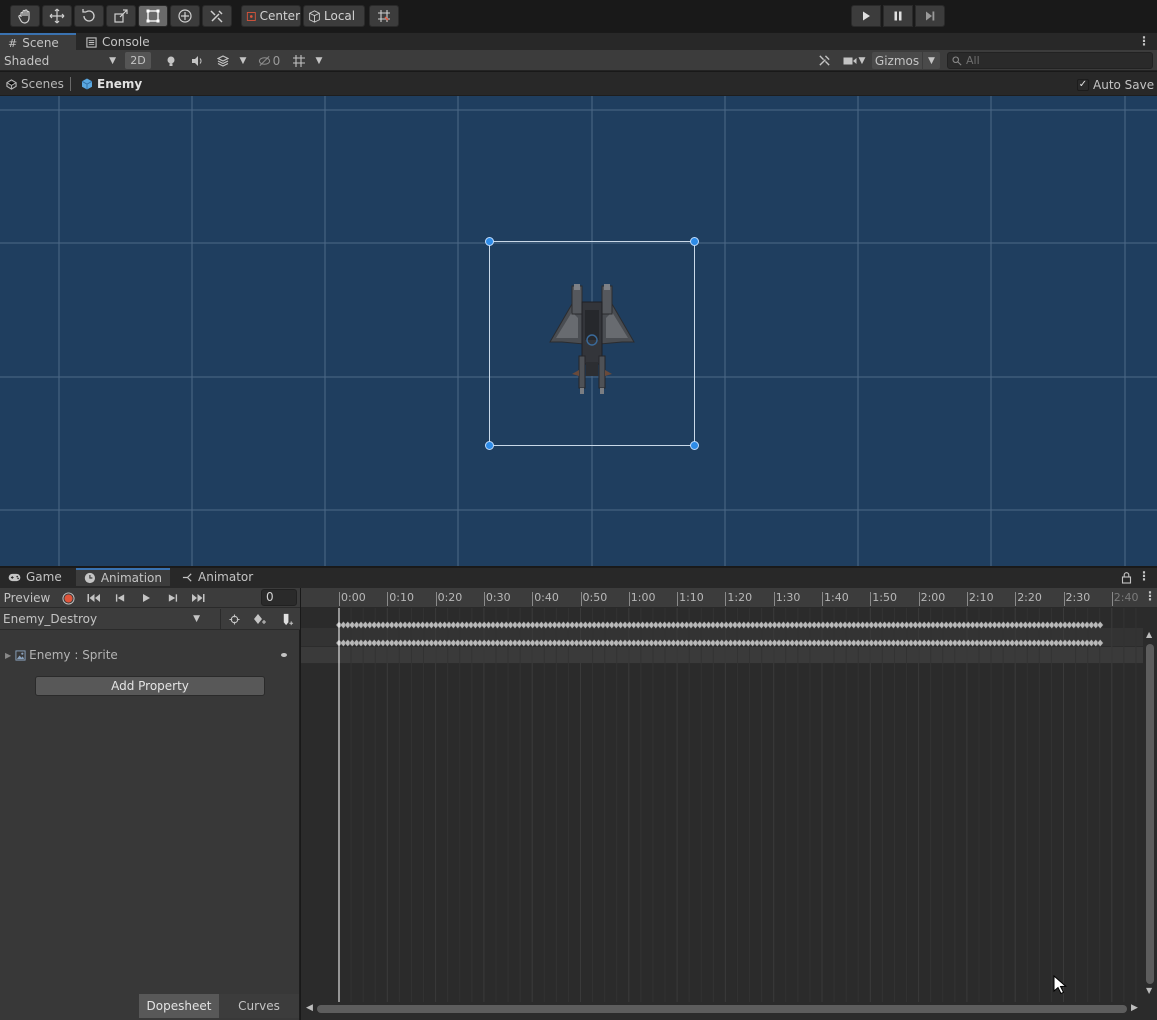 This screenshot has width=1157, height=1020. What do you see at coordinates (35, 577) in the screenshot?
I see `tab-game: Game` at bounding box center [35, 577].